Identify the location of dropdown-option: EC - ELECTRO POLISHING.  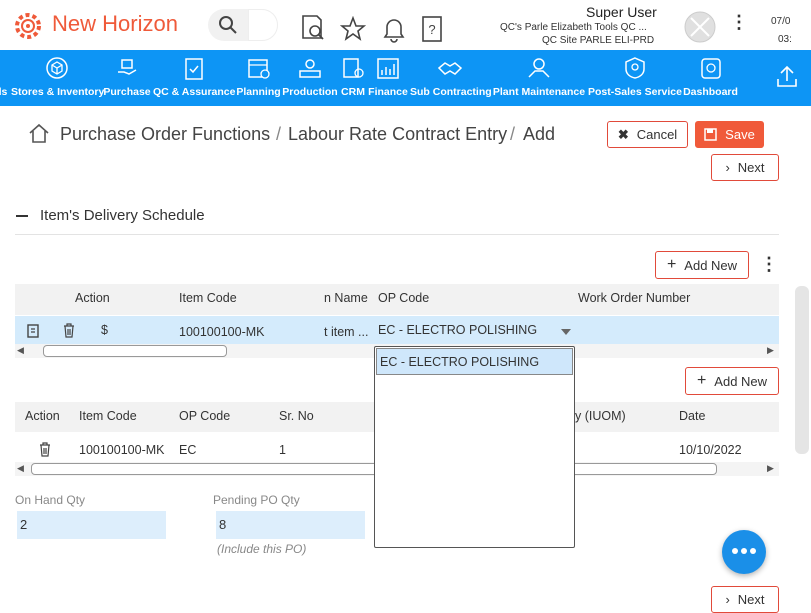
(474, 361).